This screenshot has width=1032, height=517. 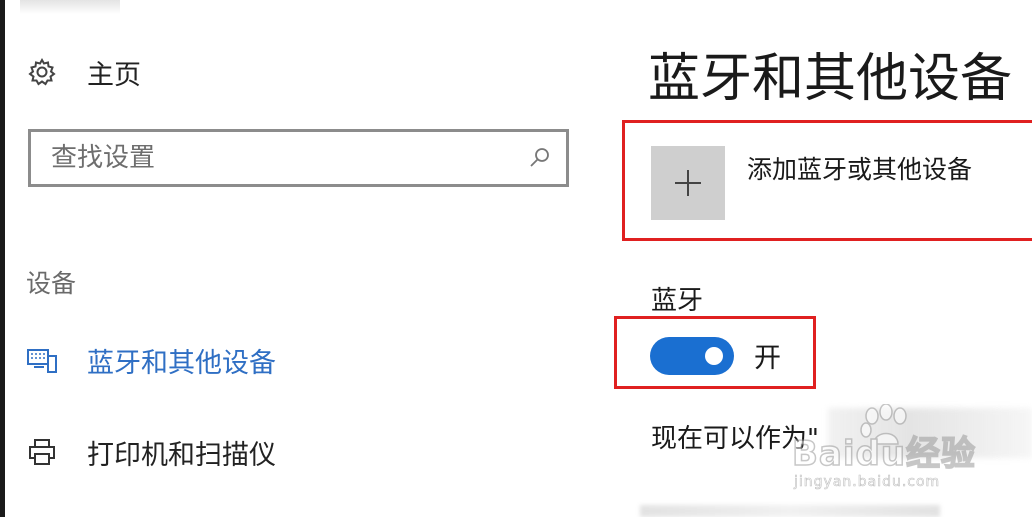 I want to click on bluetooth-heading: 蓝牙, so click(x=677, y=301).